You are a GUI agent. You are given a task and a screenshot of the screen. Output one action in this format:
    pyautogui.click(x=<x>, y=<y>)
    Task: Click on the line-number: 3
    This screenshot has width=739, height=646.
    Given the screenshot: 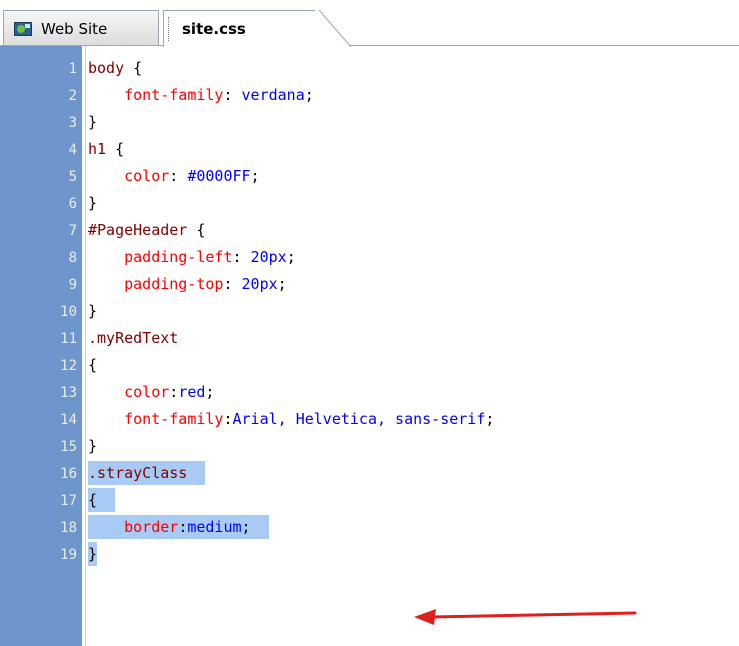 What is the action you would take?
    pyautogui.click(x=72, y=123)
    